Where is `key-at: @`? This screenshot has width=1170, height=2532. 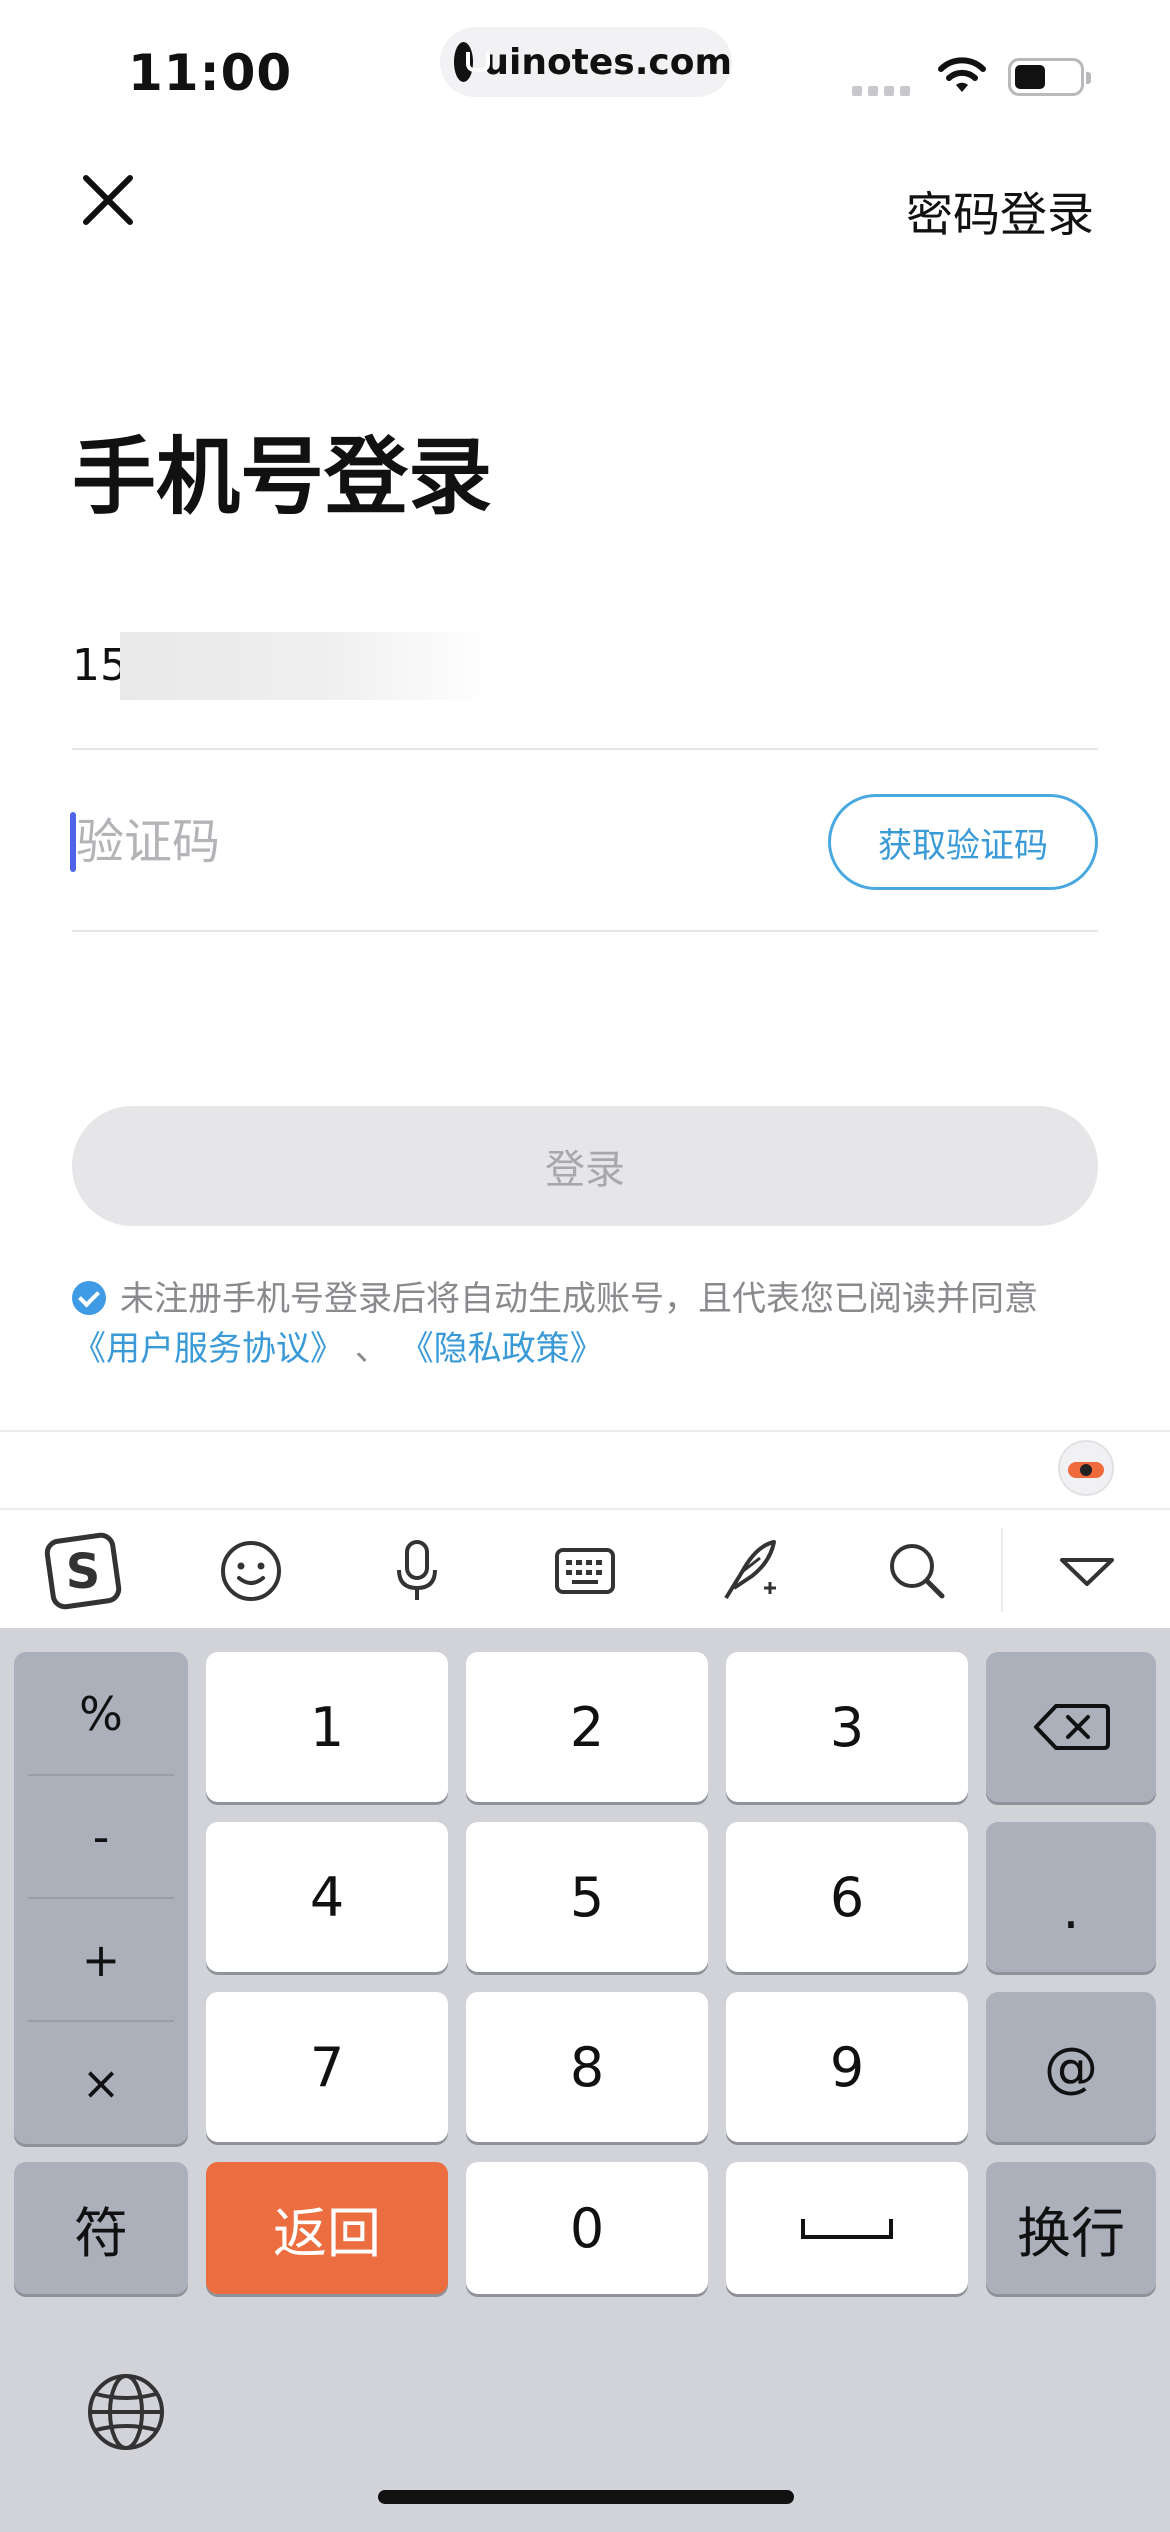 key-at: @ is located at coordinates (1071, 2067).